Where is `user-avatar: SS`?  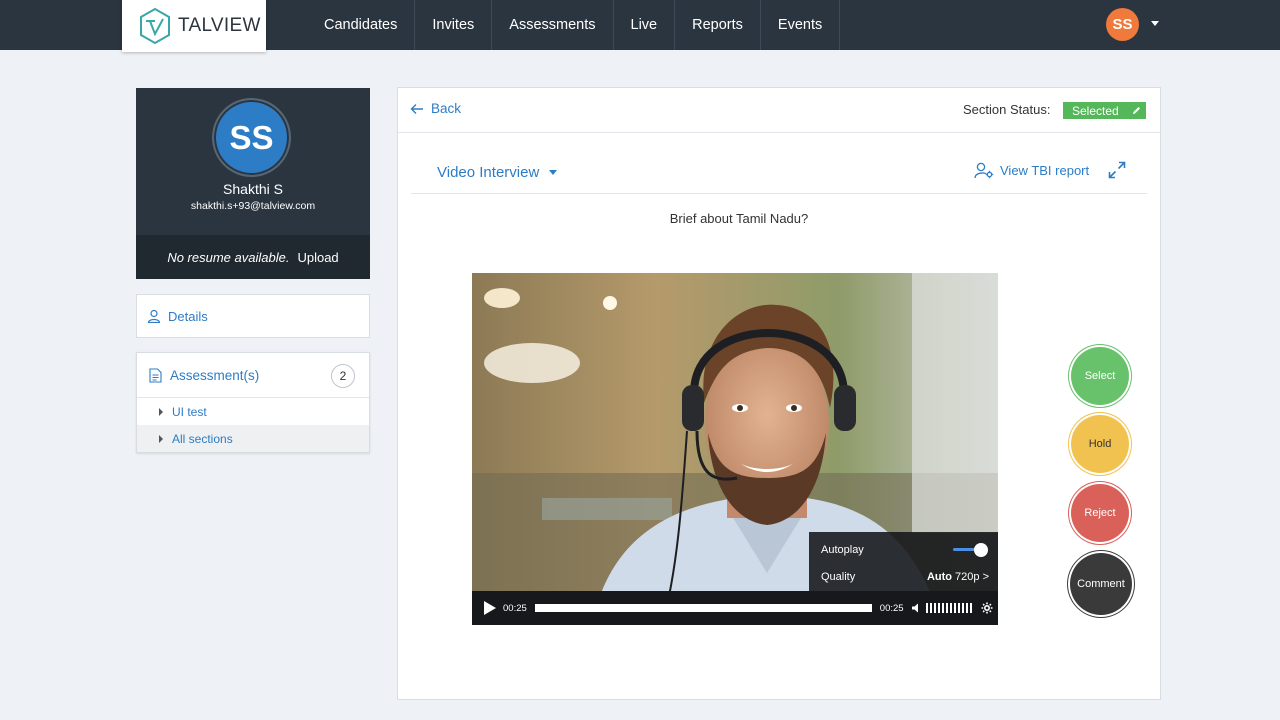
user-avatar: SS is located at coordinates (1122, 24).